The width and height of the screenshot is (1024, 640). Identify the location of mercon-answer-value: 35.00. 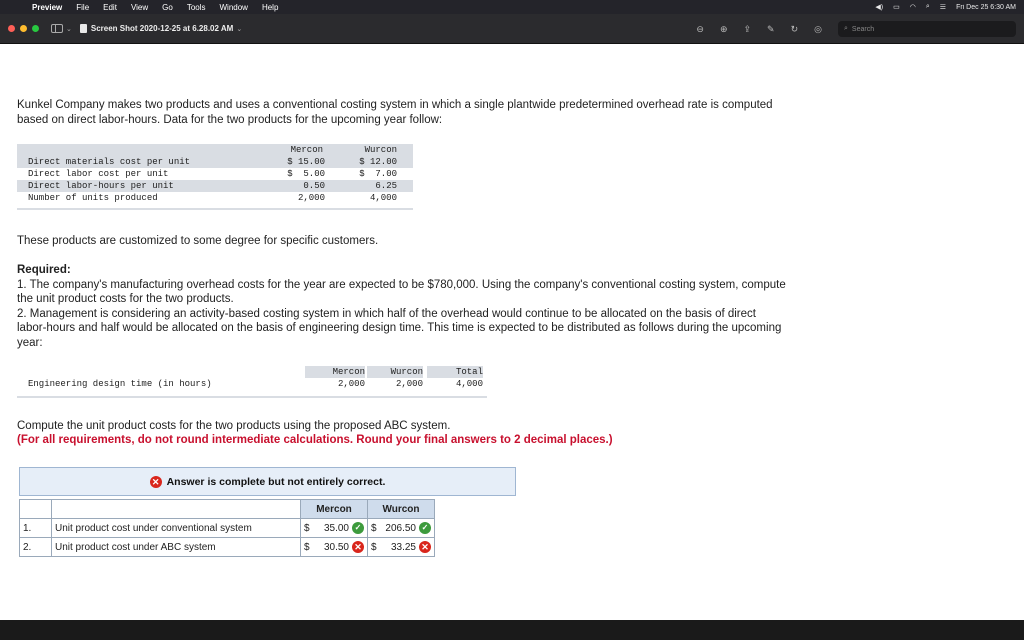
(331, 528).